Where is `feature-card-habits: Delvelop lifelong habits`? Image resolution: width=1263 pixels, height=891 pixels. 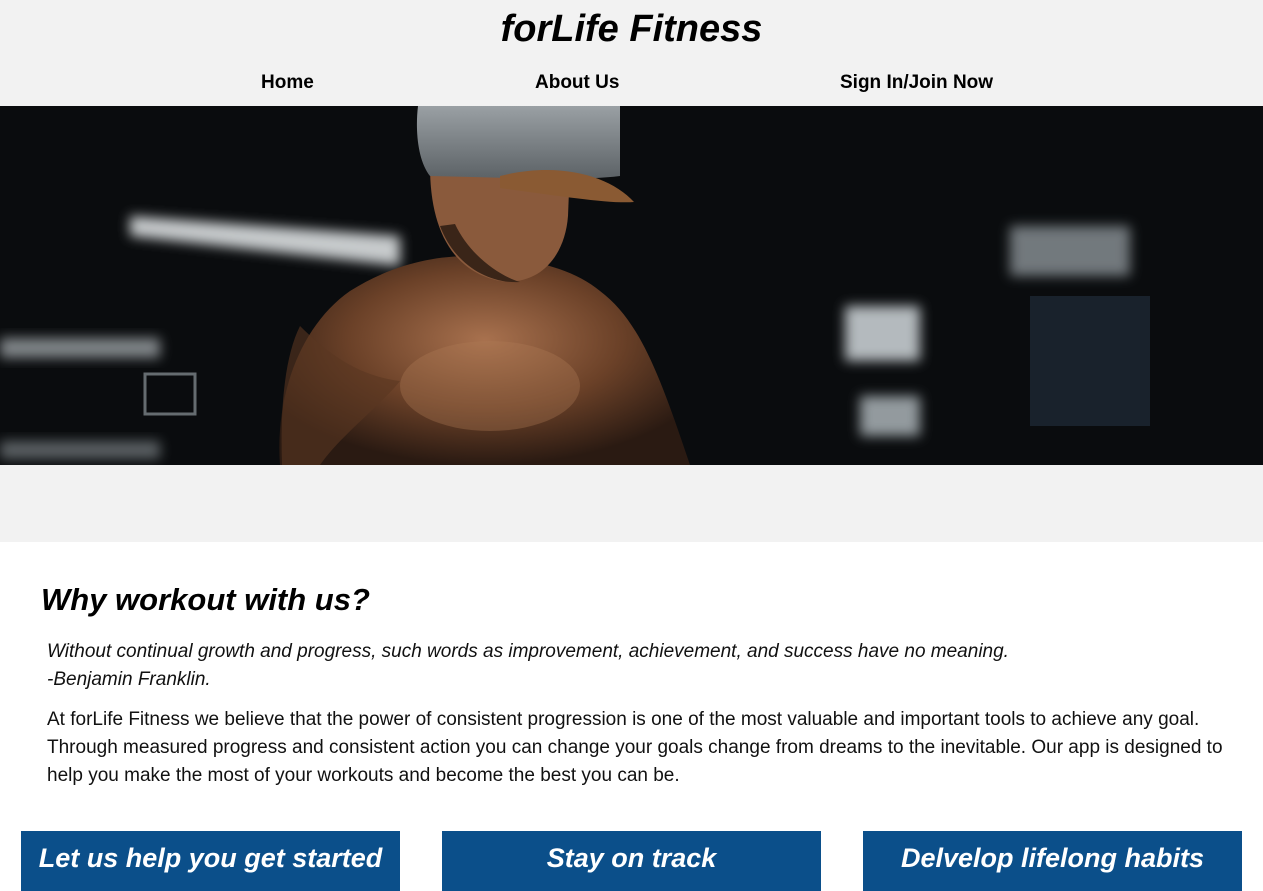 feature-card-habits: Delvelop lifelong habits is located at coordinates (1052, 861).